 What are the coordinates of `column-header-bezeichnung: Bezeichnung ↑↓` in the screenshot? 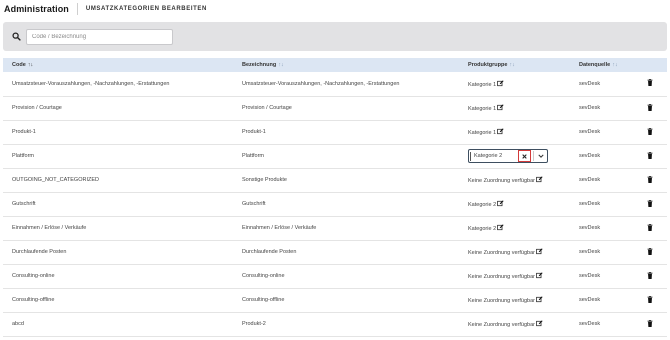 It's located at (346, 65).